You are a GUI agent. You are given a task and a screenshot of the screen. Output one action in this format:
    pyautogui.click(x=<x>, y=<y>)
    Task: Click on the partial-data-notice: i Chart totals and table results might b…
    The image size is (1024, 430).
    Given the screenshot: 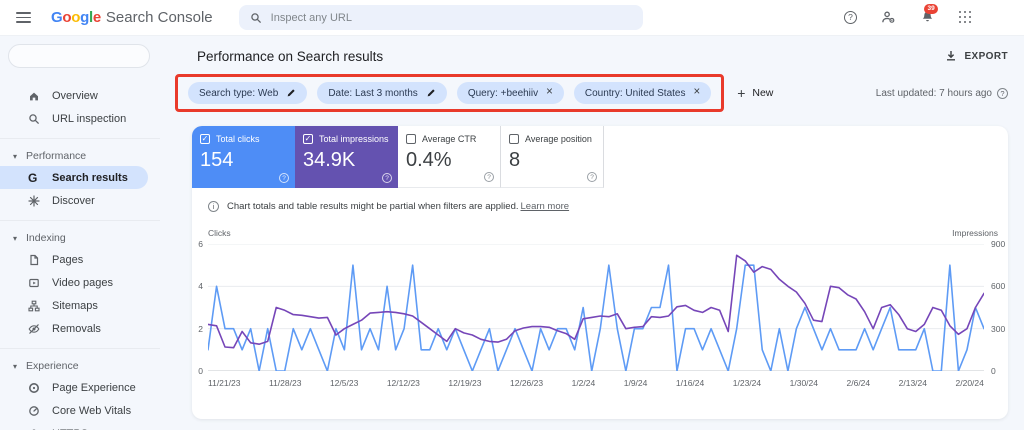 What is the action you would take?
    pyautogui.click(x=600, y=200)
    